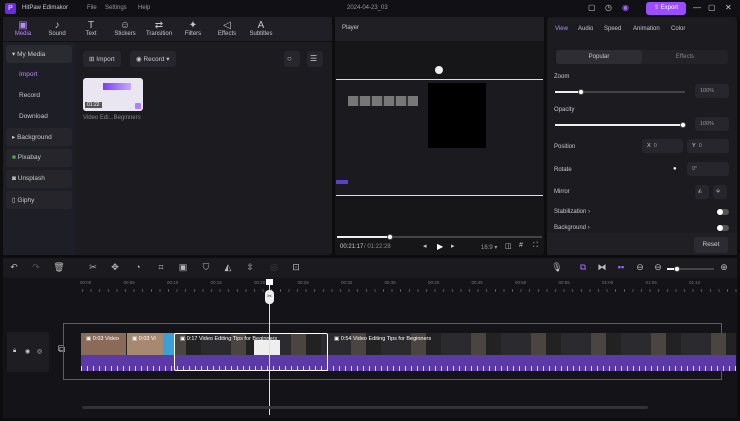  I want to click on background-toggle, so click(723, 228).